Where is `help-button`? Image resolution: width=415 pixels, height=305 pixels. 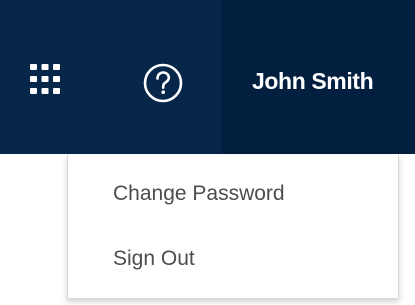
help-button is located at coordinates (163, 83).